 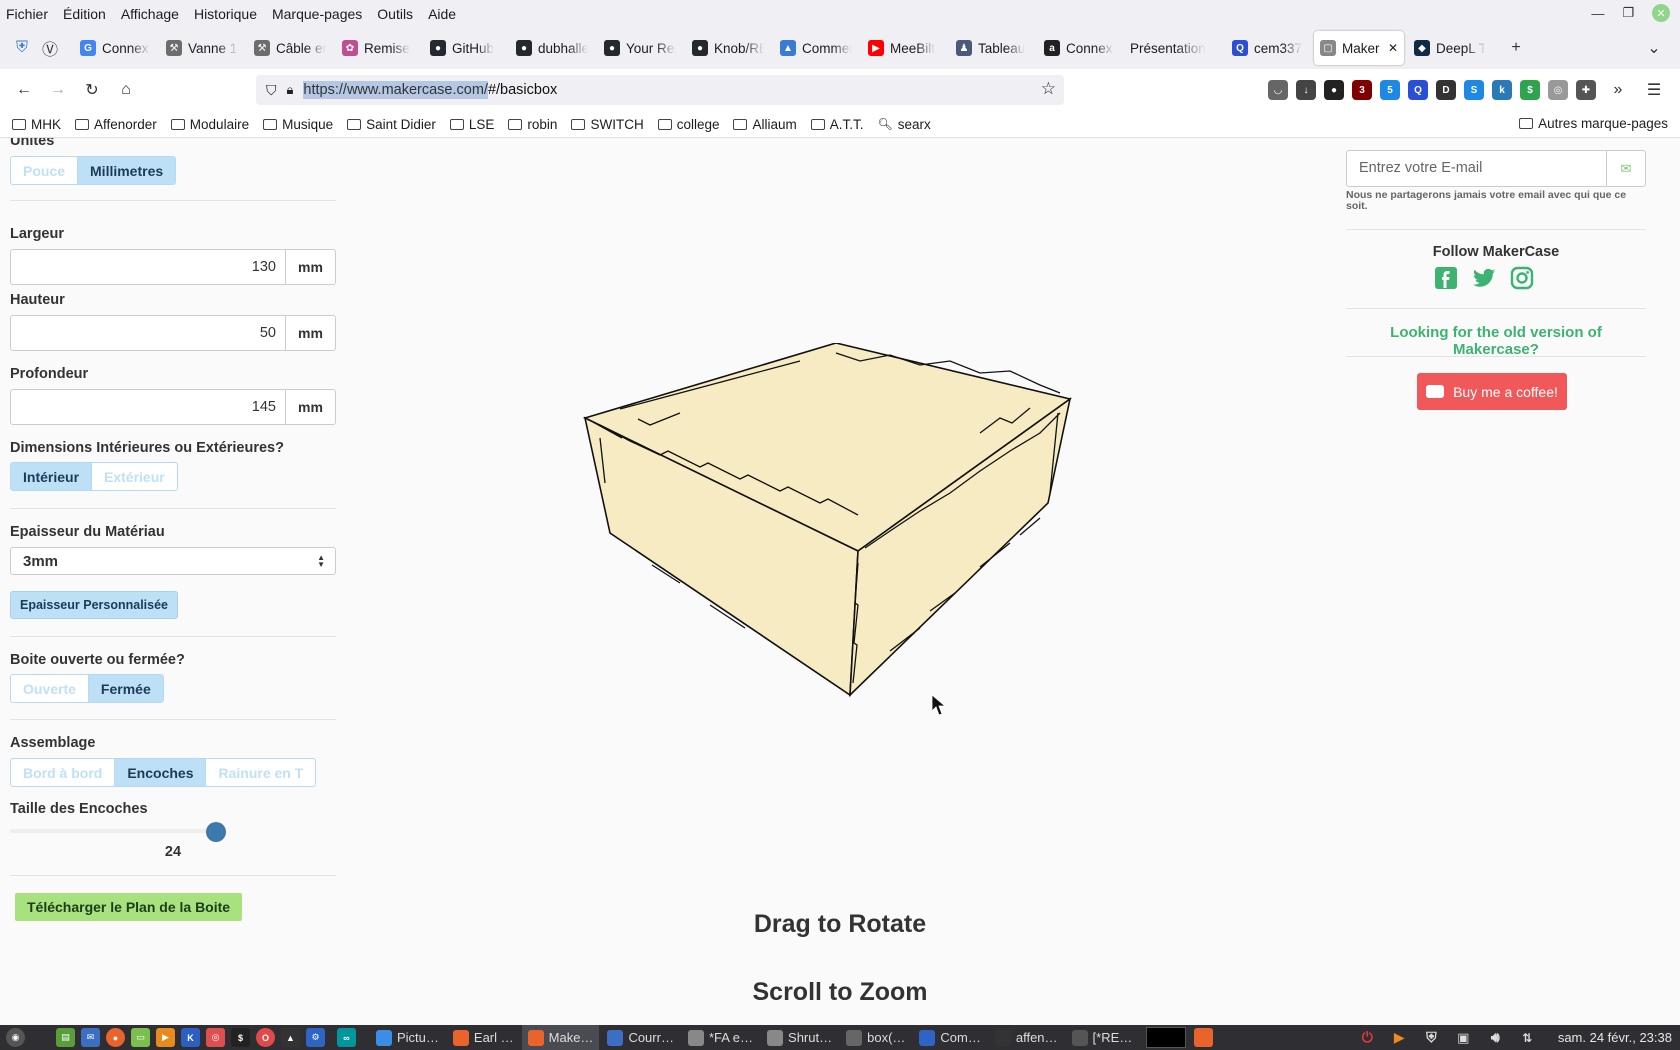 I want to click on folder-app-icon: ▭, so click(x=140, y=1037).